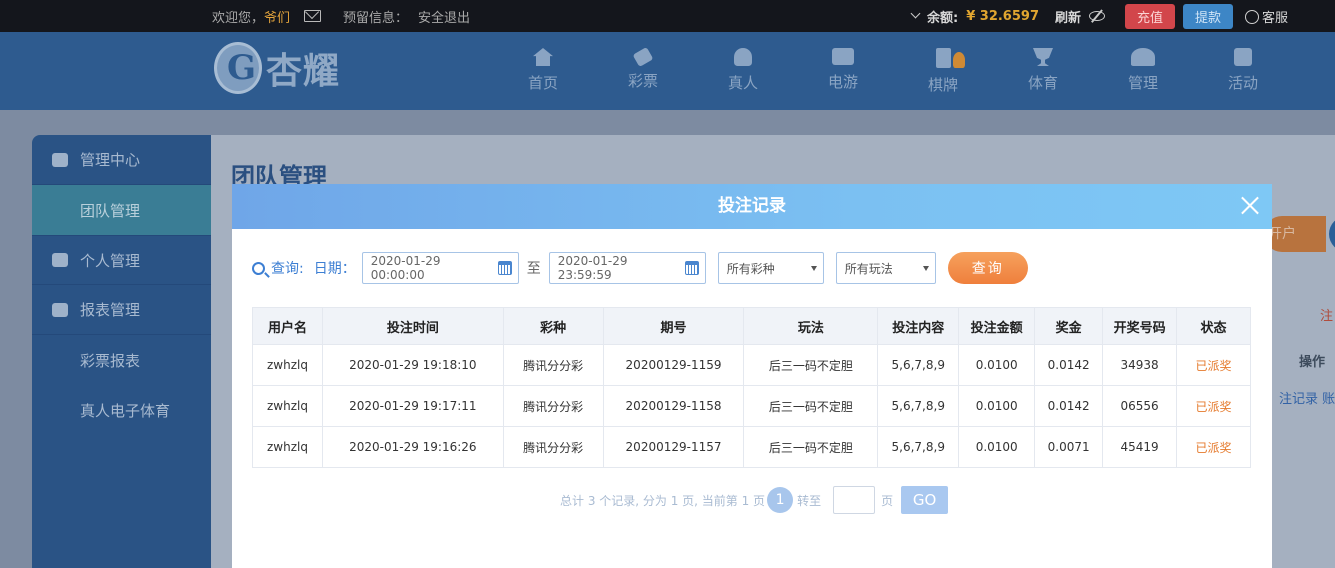 Image resolution: width=1335 pixels, height=568 pixels. Describe the element at coordinates (809, 500) in the screenshot. I see `goto-label: 转至` at that location.